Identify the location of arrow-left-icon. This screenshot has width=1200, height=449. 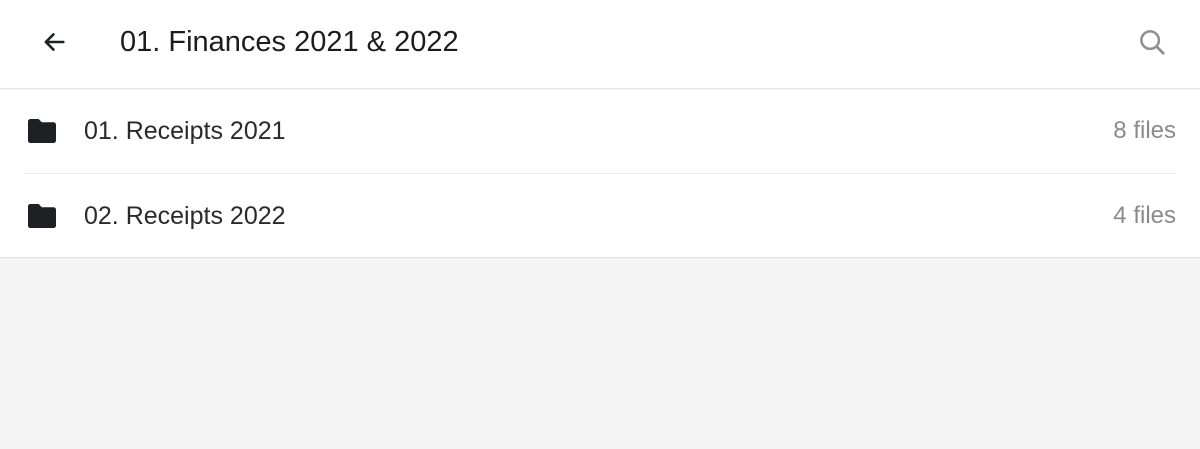
(54, 42).